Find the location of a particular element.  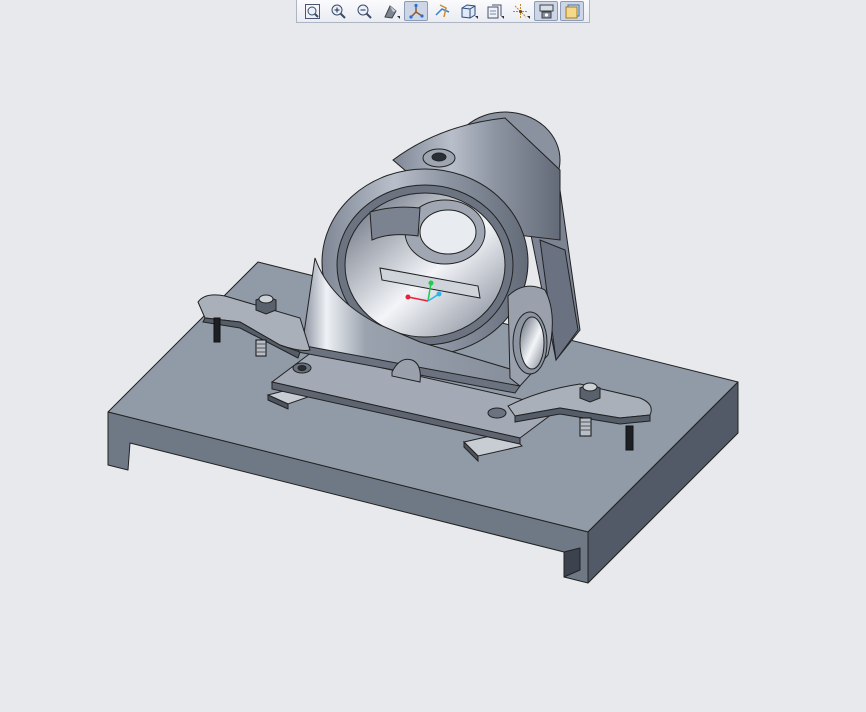

saved-views-button is located at coordinates (468, 11).